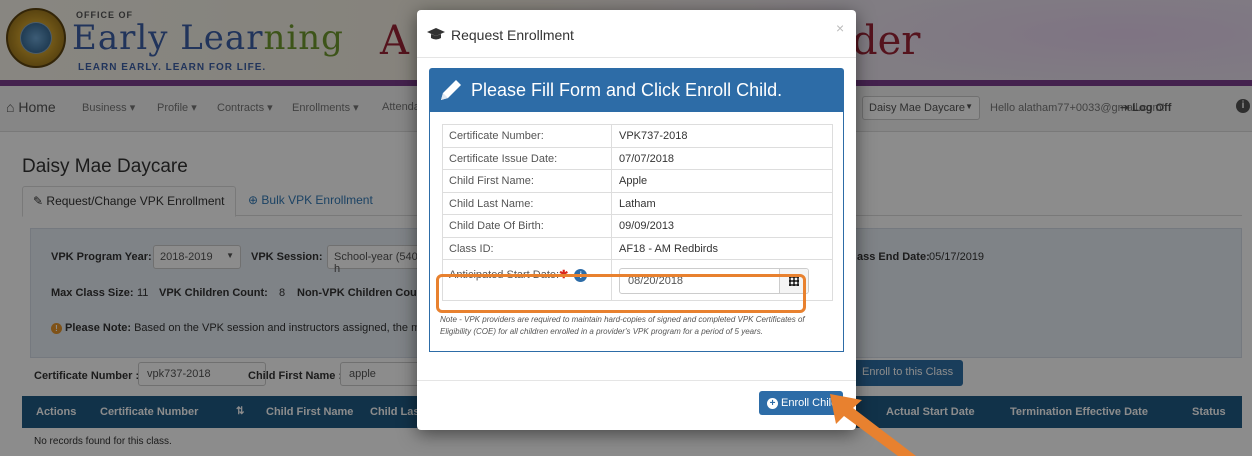 This screenshot has width=1252, height=456. Describe the element at coordinates (873, 425) in the screenshot. I see `annotation-arrow-icon` at that location.